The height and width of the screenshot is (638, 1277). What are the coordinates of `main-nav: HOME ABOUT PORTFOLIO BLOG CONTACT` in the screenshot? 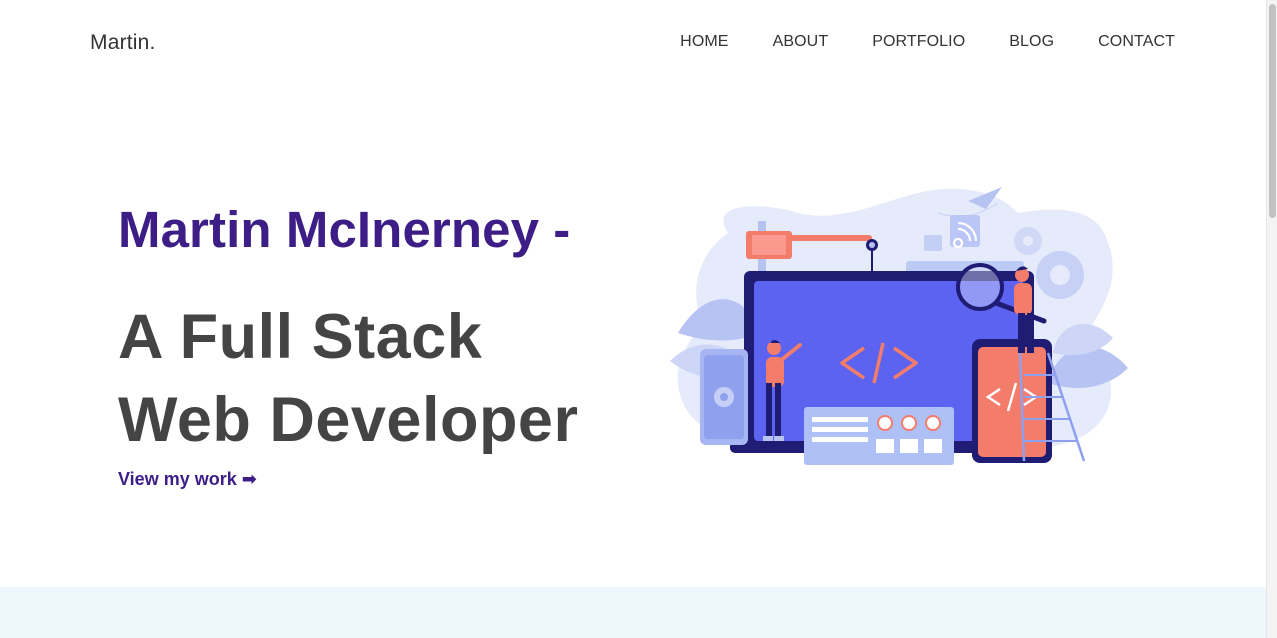 It's located at (905, 42).